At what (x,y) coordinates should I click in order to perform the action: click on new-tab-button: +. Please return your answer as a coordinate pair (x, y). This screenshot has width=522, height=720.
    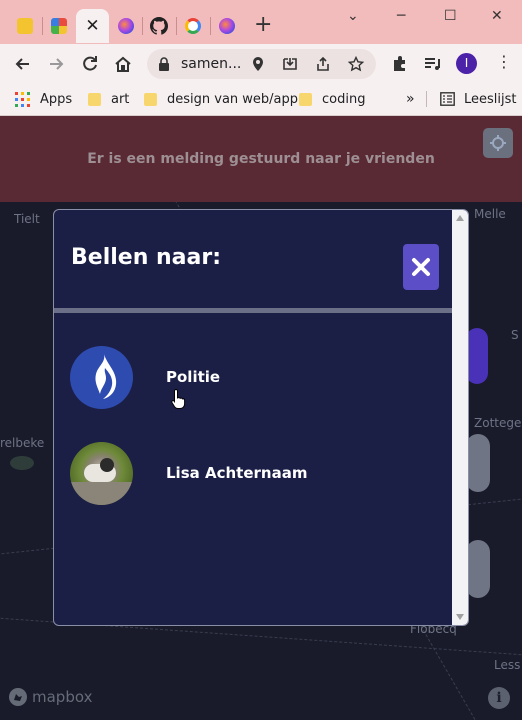
    Looking at the image, I should click on (263, 25).